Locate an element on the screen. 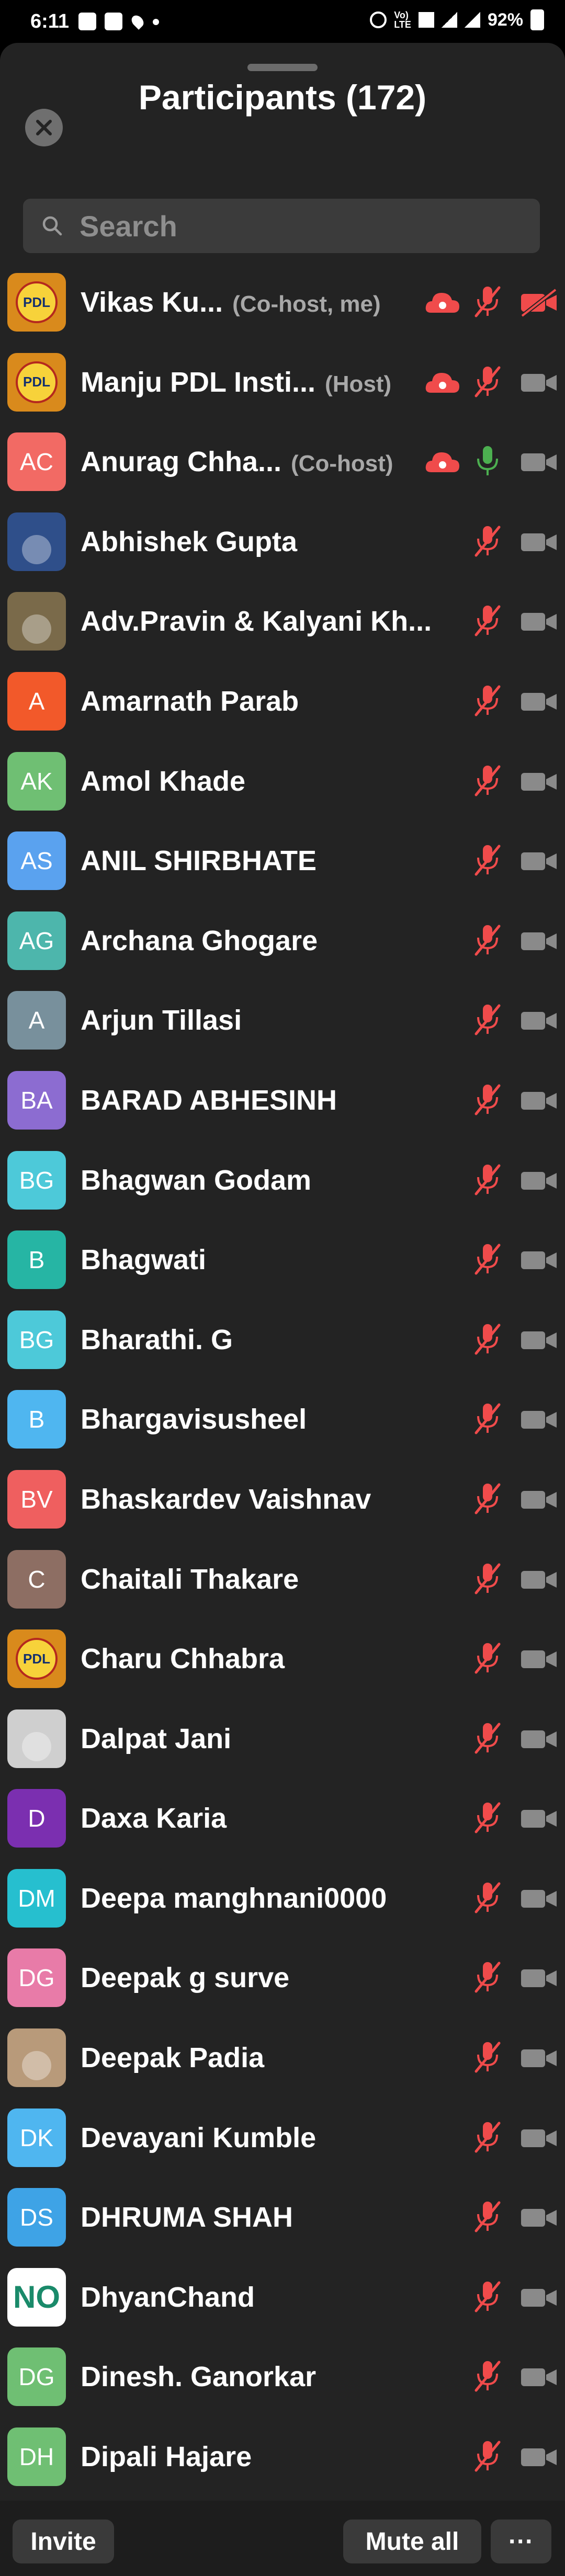 The width and height of the screenshot is (565, 2576). participant-row: Deepak Padia is located at coordinates (282, 2058).